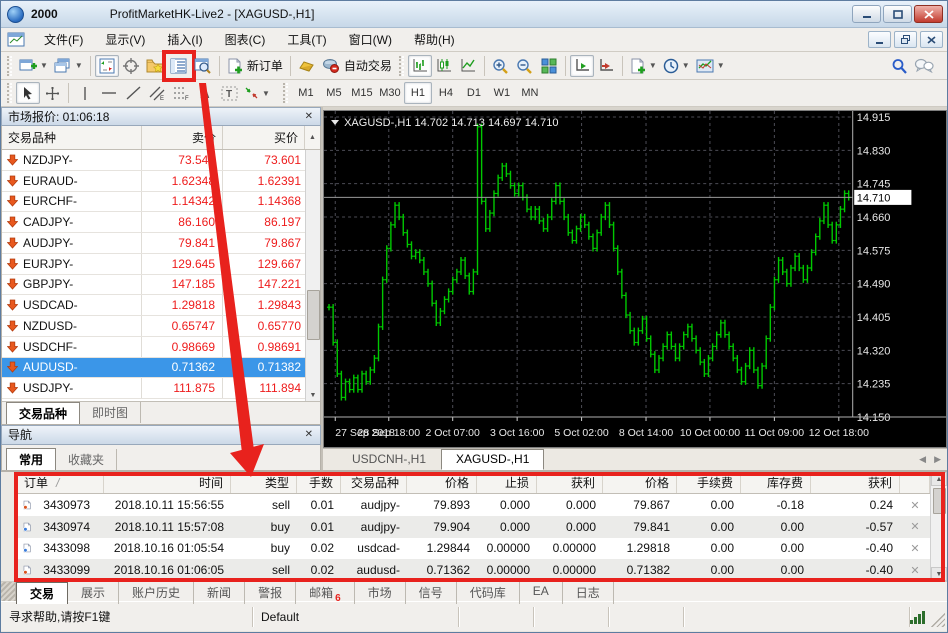 This screenshot has height=633, width=948. I want to click on cursor-tool-button, so click(28, 93).